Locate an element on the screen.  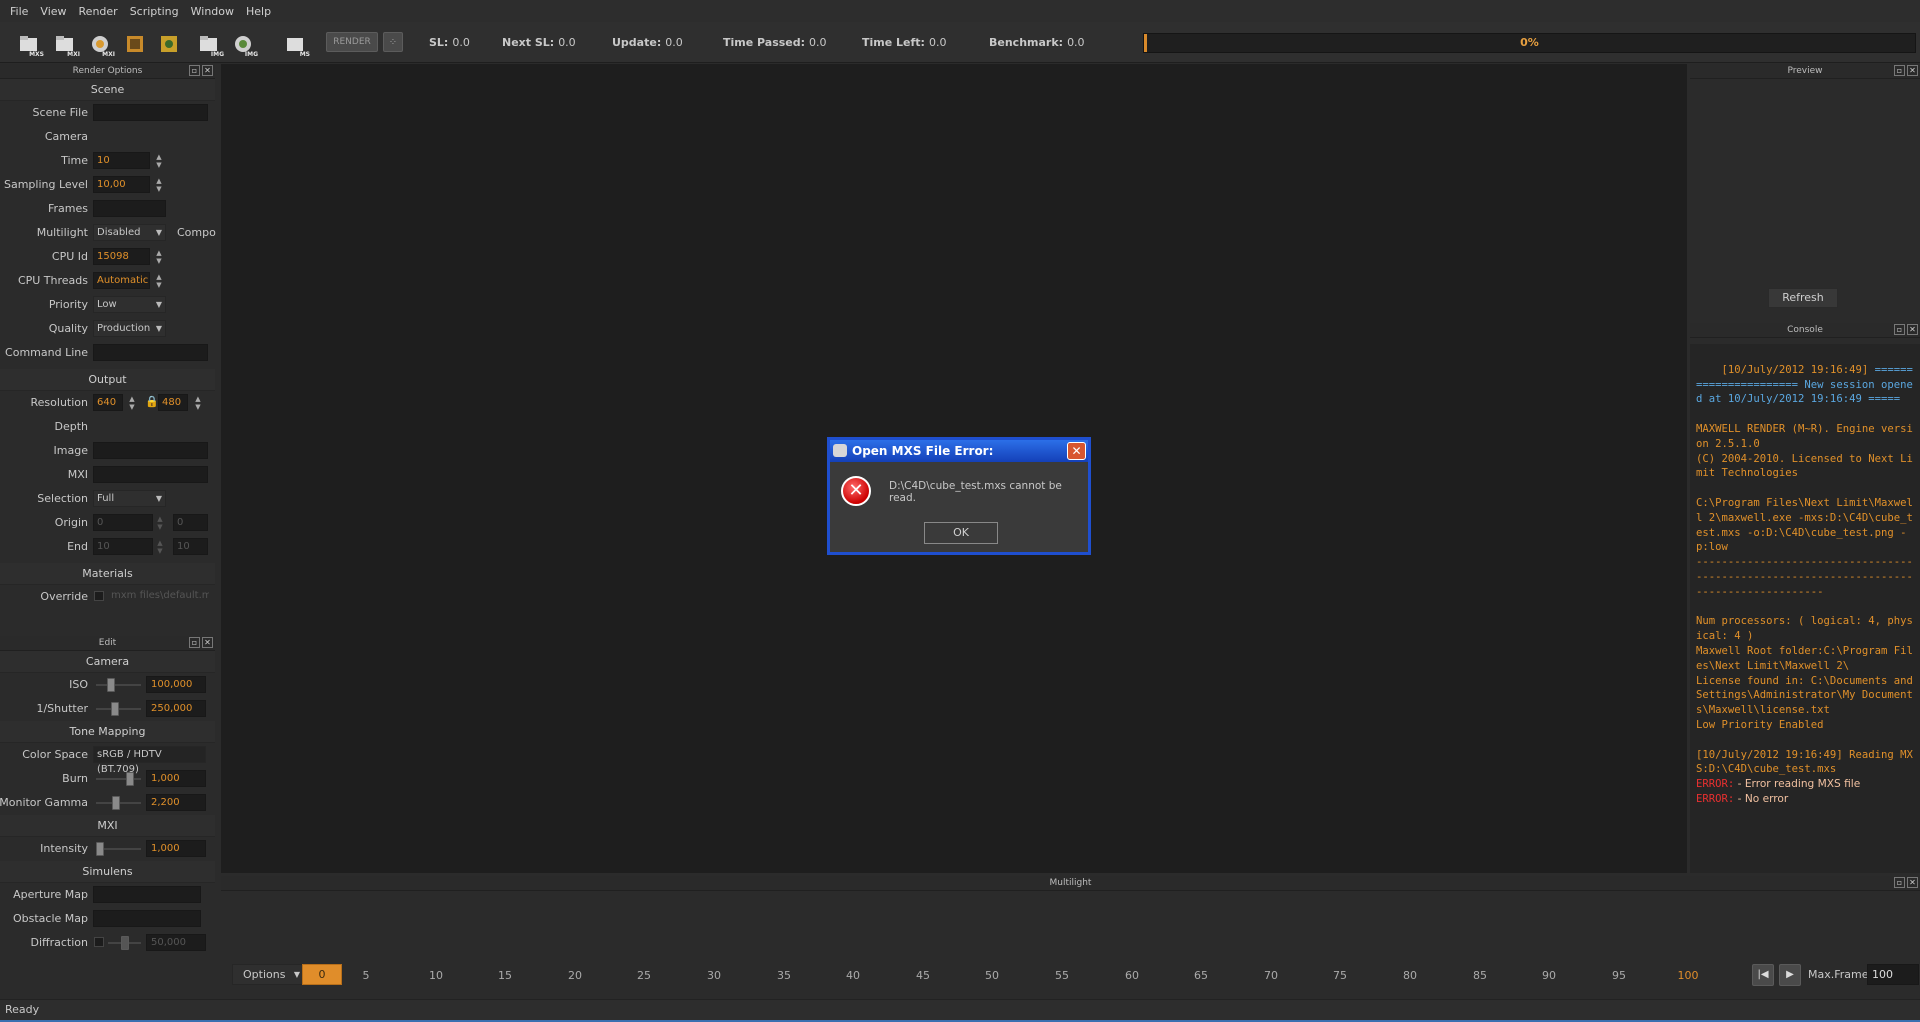
console-error-label: ERROR: is located at coordinates (1715, 798).